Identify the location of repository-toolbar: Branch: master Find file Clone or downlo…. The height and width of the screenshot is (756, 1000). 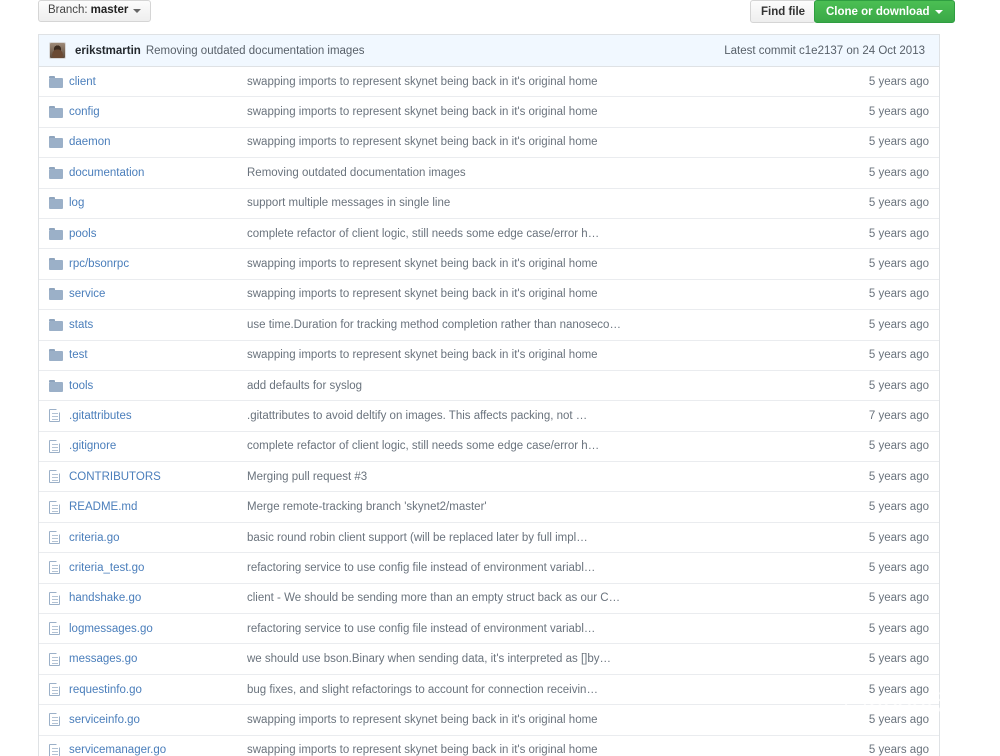
(500, 15).